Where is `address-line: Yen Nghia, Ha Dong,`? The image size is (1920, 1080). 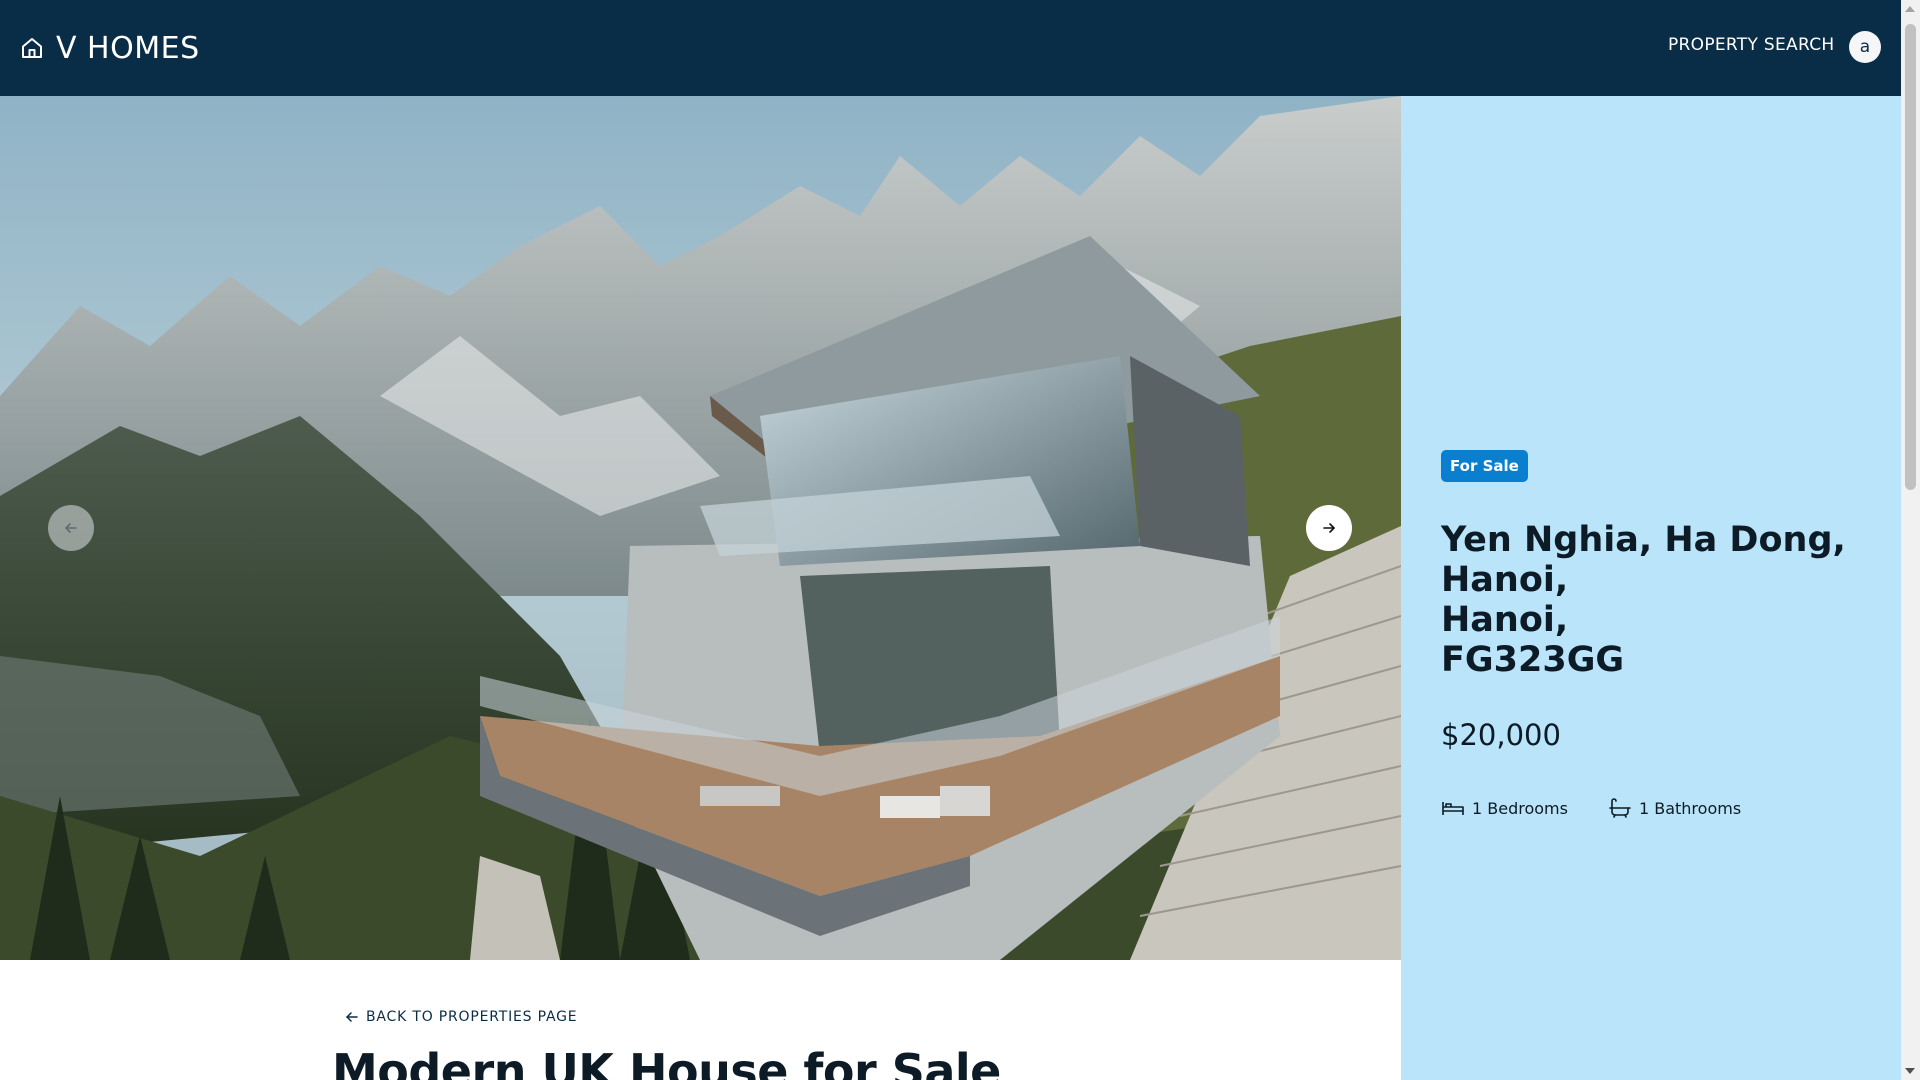
address-line: Yen Nghia, Ha Dong, is located at coordinates (1643, 540).